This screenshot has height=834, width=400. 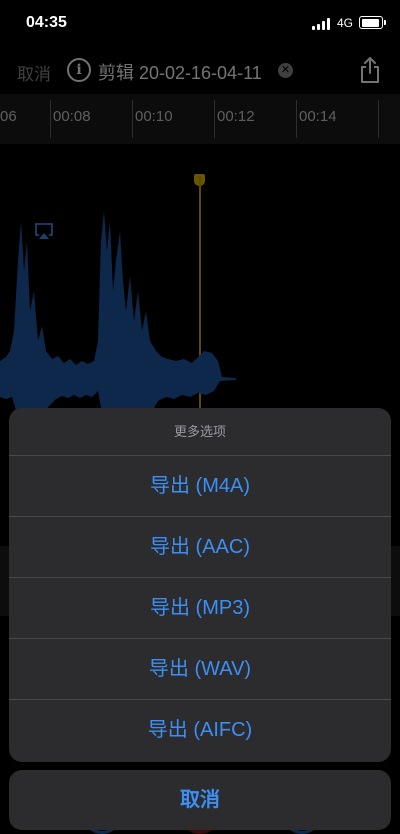 What do you see at coordinates (200, 432) in the screenshot?
I see `action-sheet-title: 更多选项` at bounding box center [200, 432].